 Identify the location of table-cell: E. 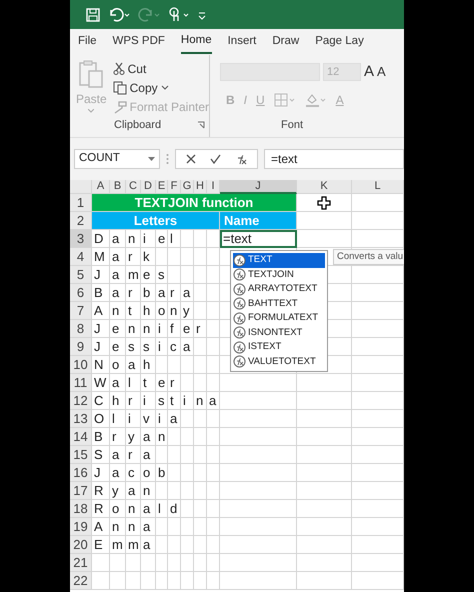
(101, 545).